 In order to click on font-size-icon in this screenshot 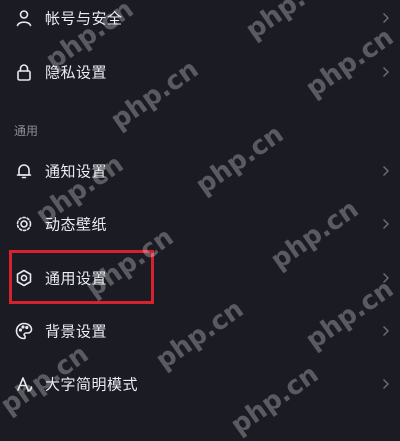, I will do `click(24, 384)`.